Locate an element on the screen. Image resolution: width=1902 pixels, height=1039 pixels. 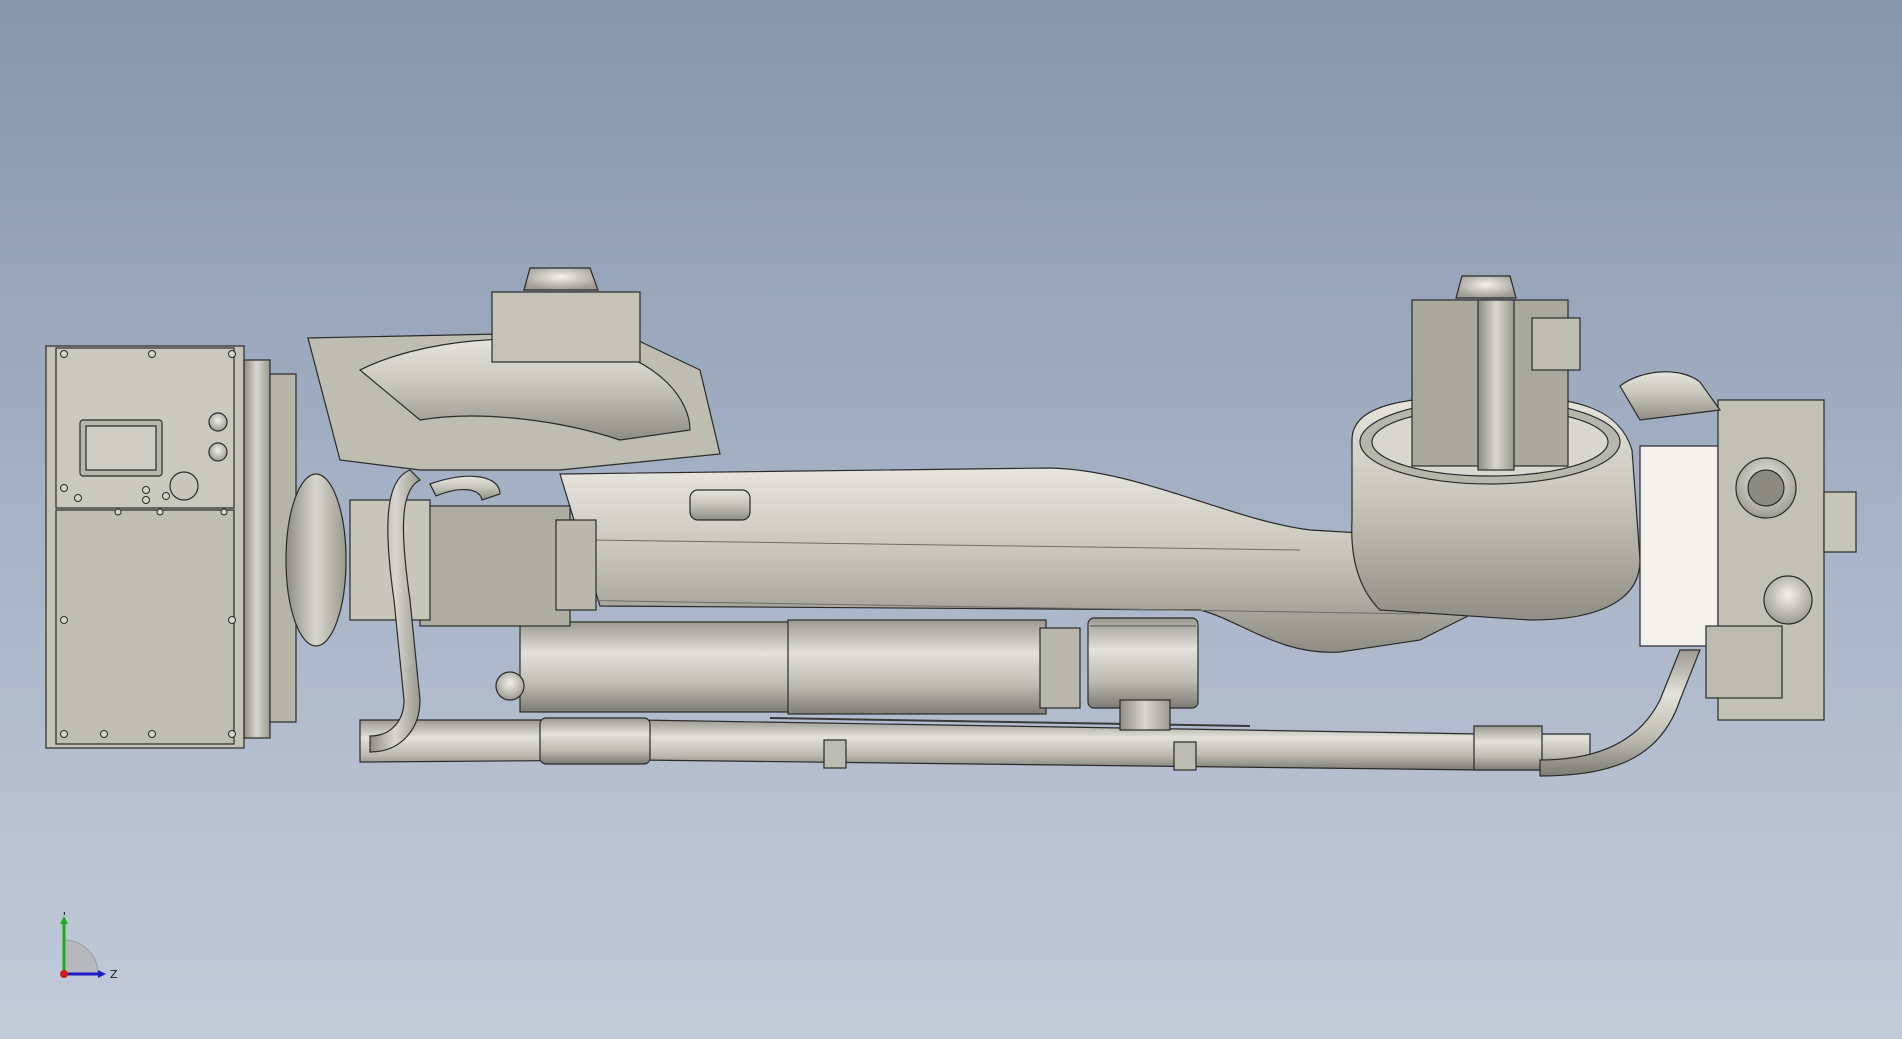
wrist-housing is located at coordinates (1604, 498).